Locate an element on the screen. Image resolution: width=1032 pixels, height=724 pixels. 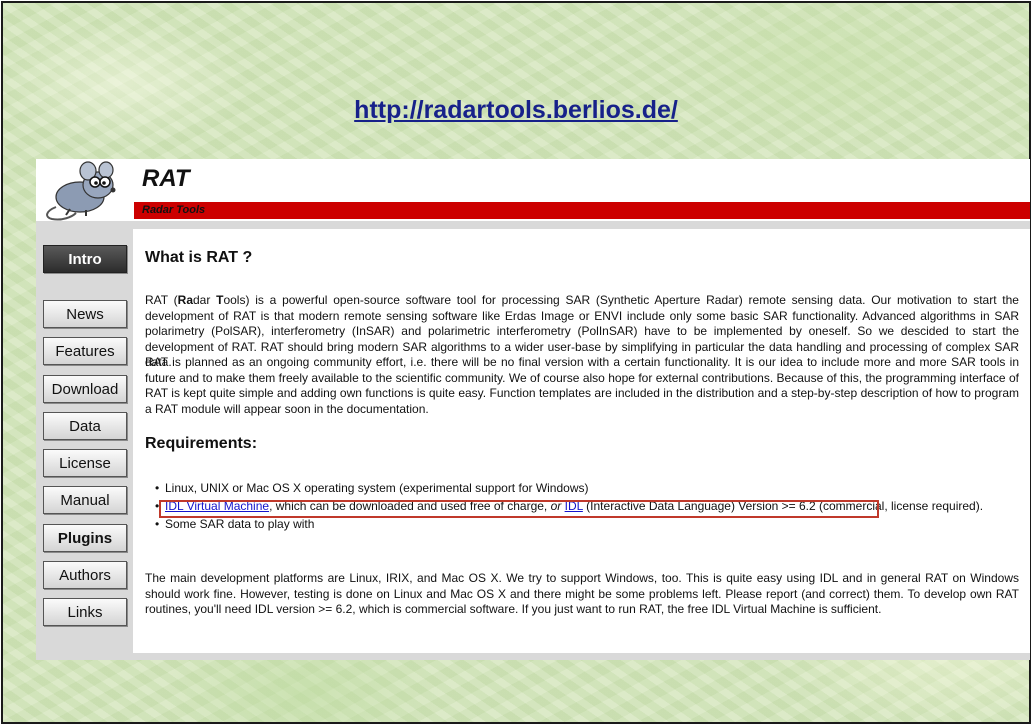
highlight-annotation-box is located at coordinates (519, 509).